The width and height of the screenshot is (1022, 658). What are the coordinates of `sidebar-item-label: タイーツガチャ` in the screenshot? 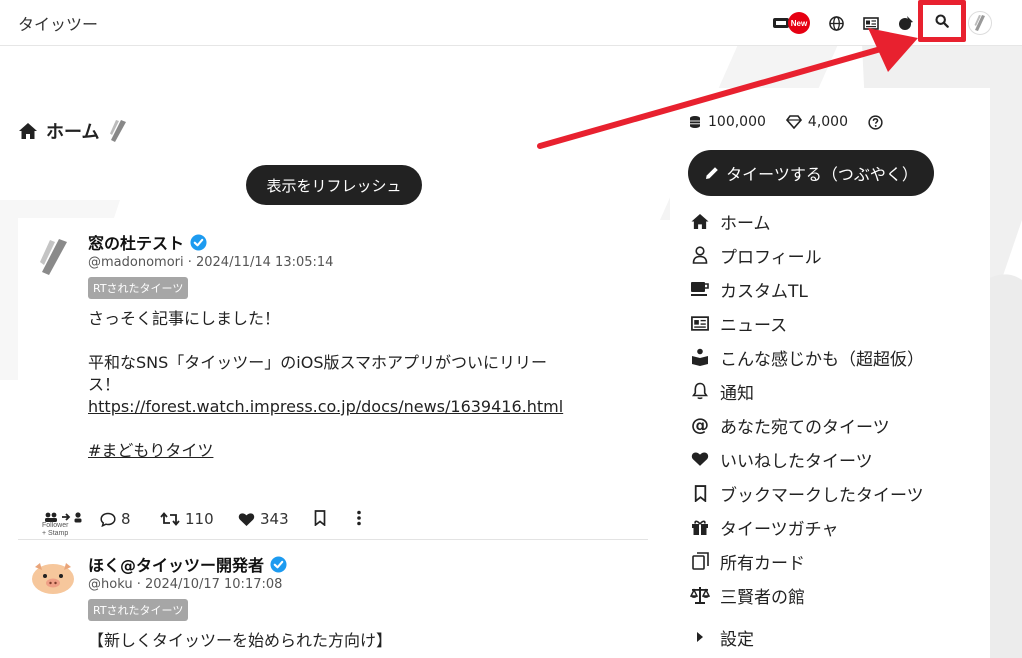 It's located at (779, 529).